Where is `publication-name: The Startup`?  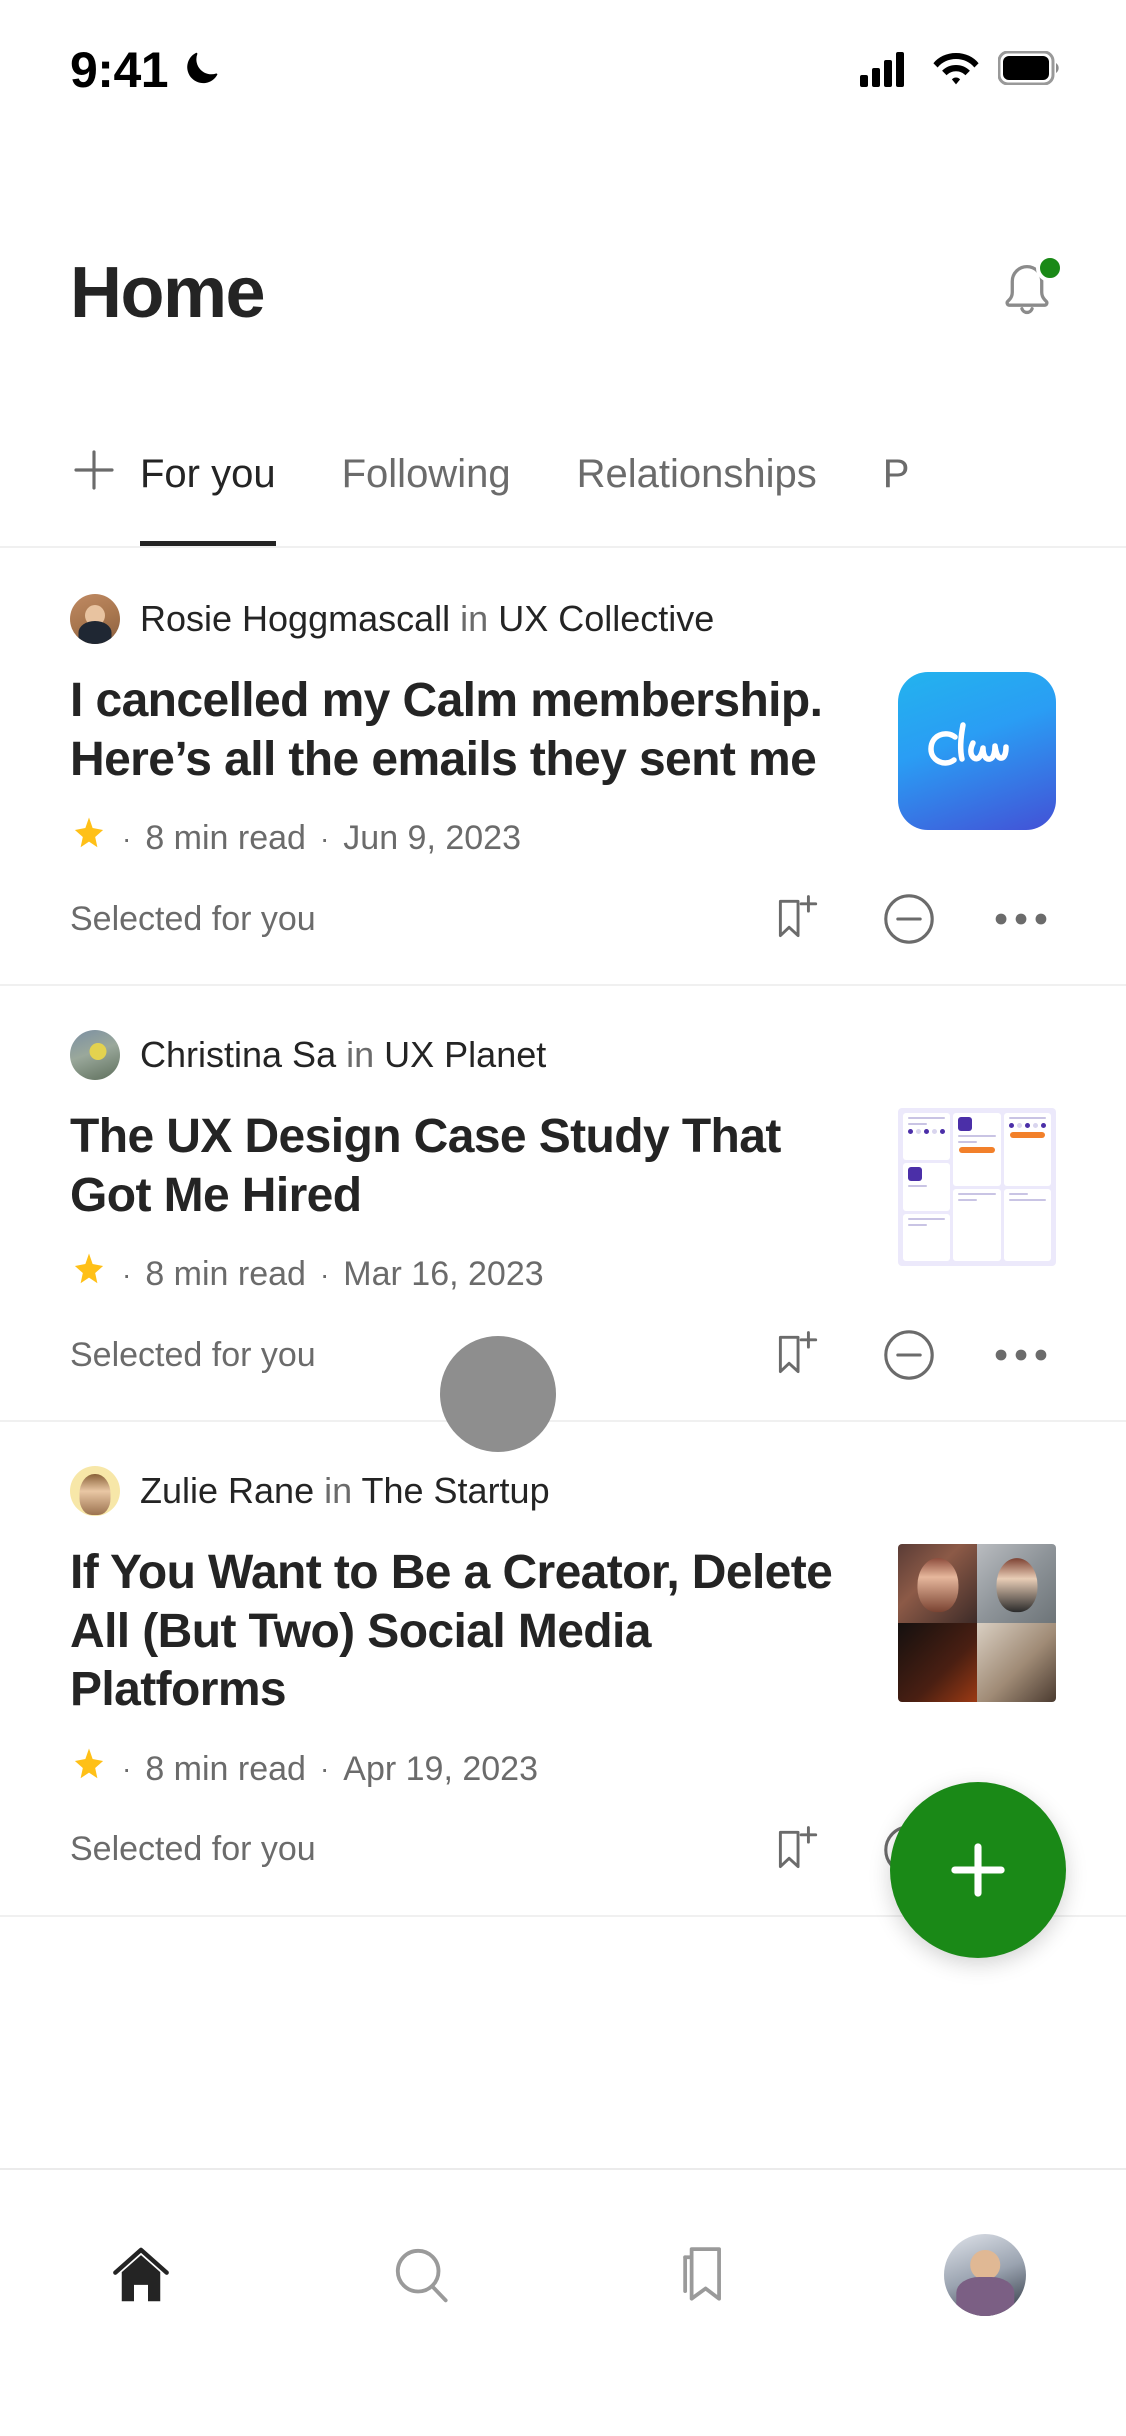 publication-name: The Startup is located at coordinates (455, 1491).